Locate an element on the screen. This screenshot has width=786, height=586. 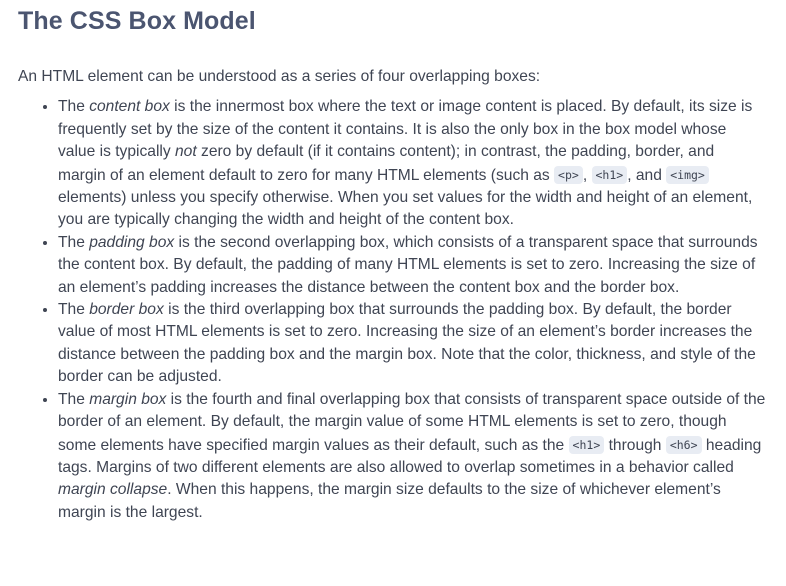
code-img-tag: <img> is located at coordinates (687, 174).